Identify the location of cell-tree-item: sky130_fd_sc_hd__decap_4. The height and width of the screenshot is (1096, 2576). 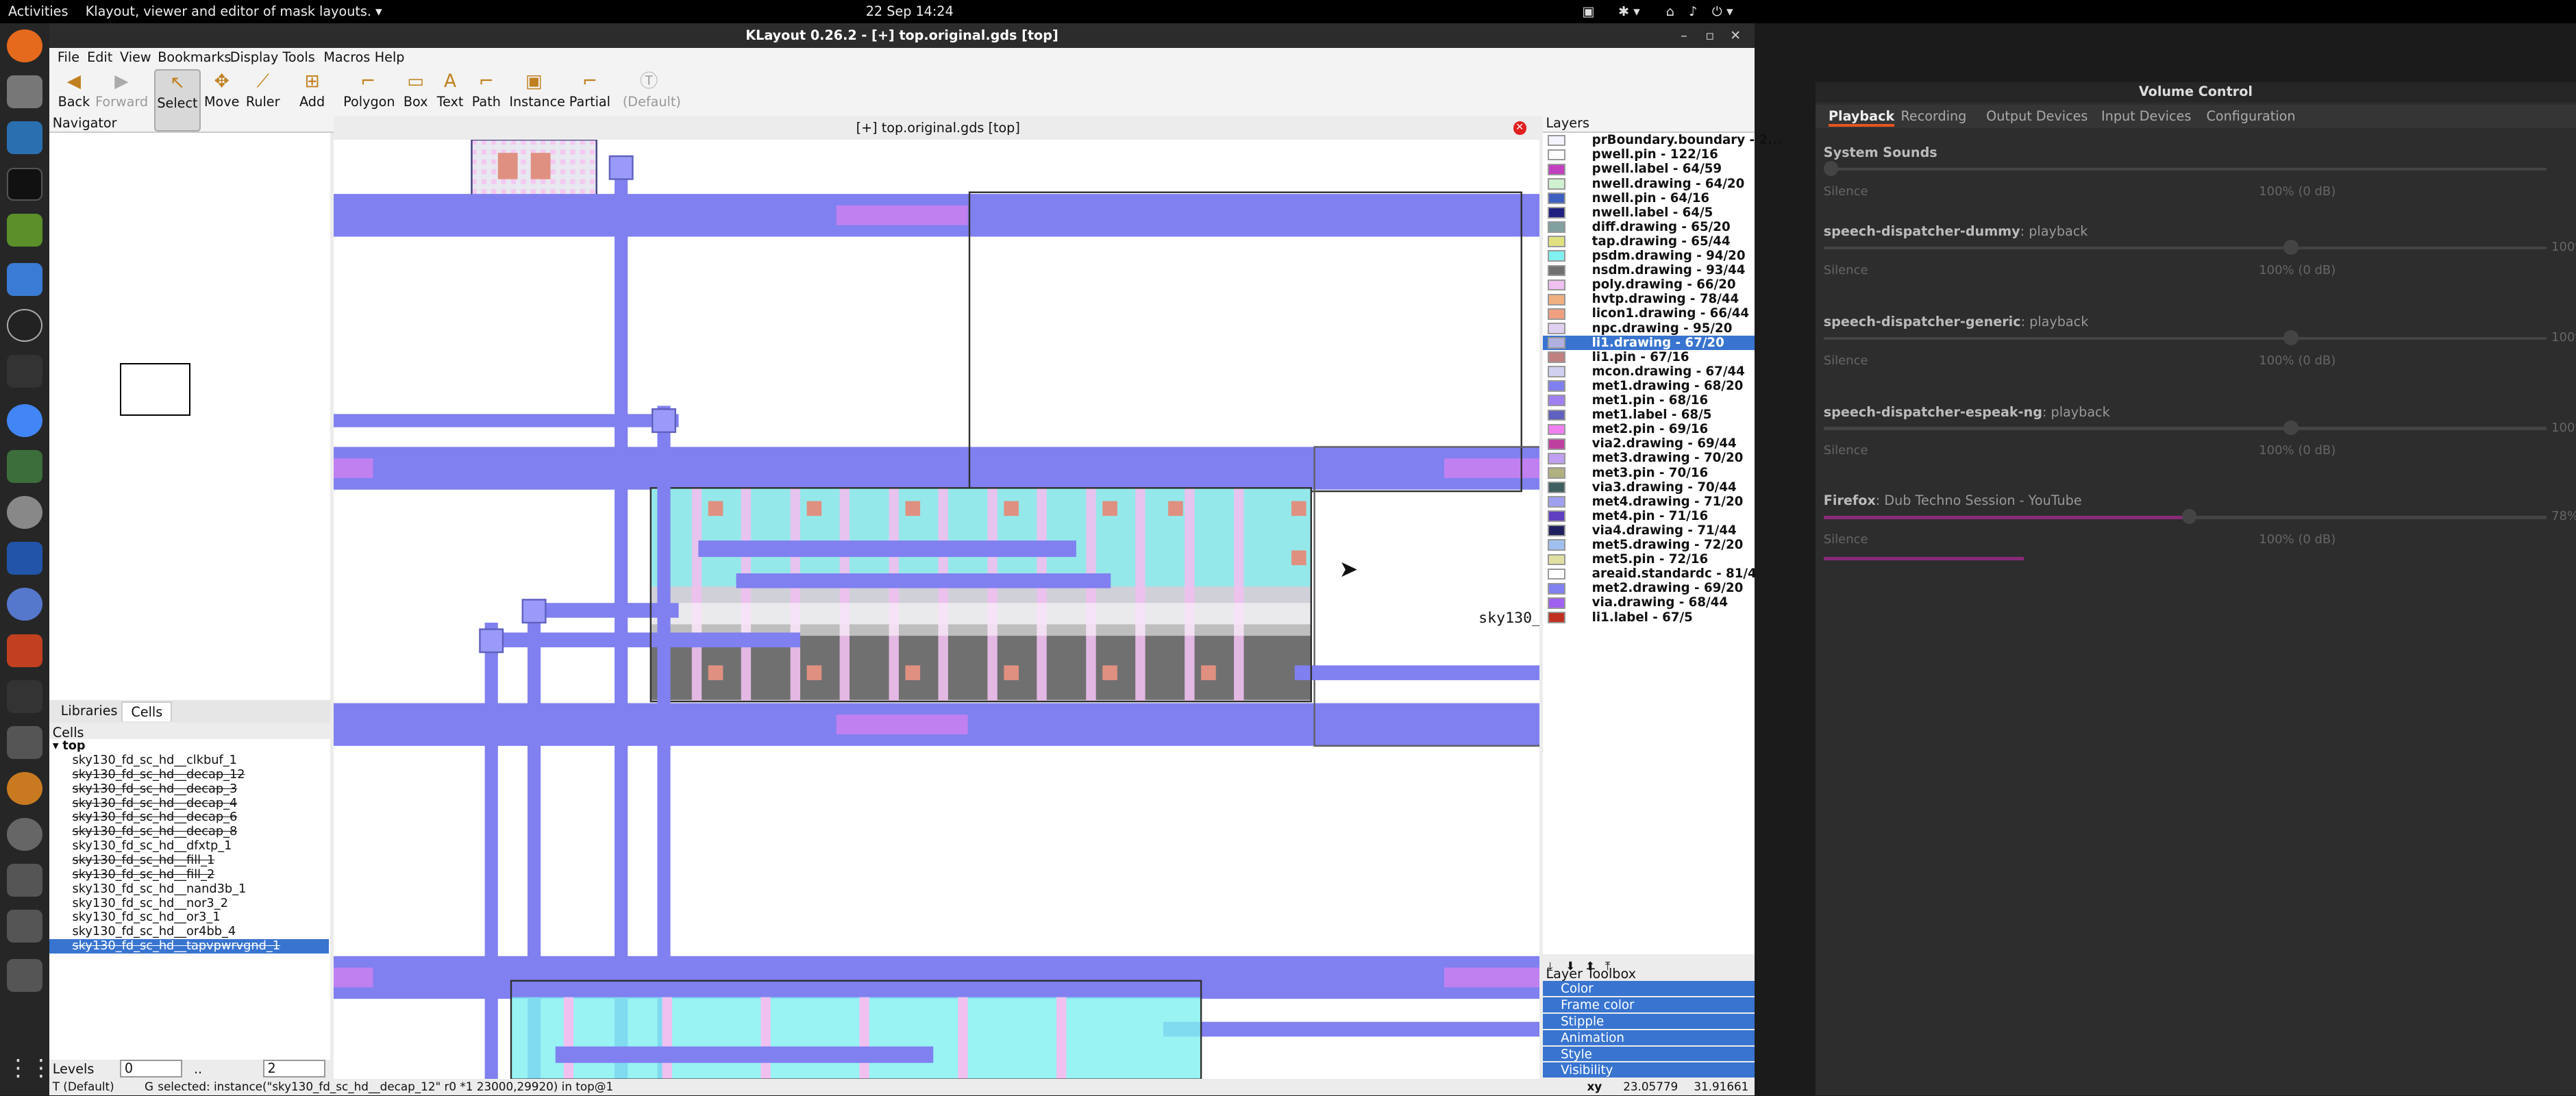
(189, 804).